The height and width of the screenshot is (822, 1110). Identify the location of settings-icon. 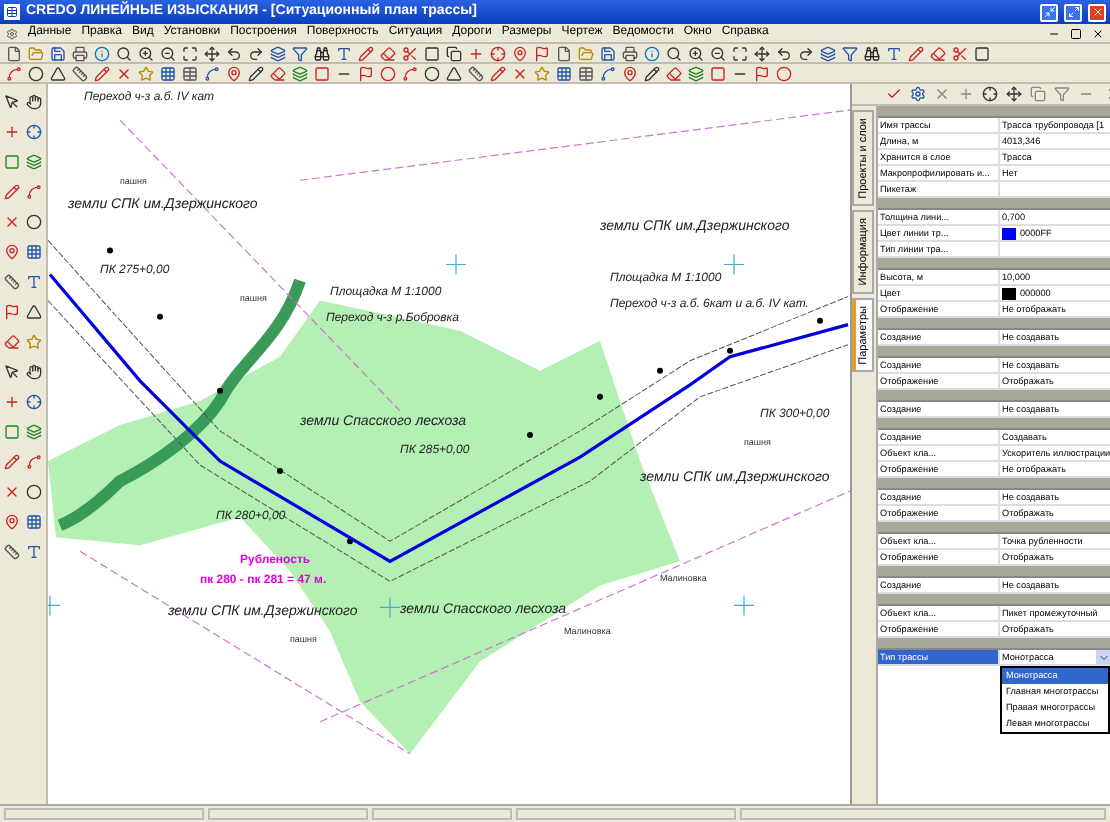
(918, 94).